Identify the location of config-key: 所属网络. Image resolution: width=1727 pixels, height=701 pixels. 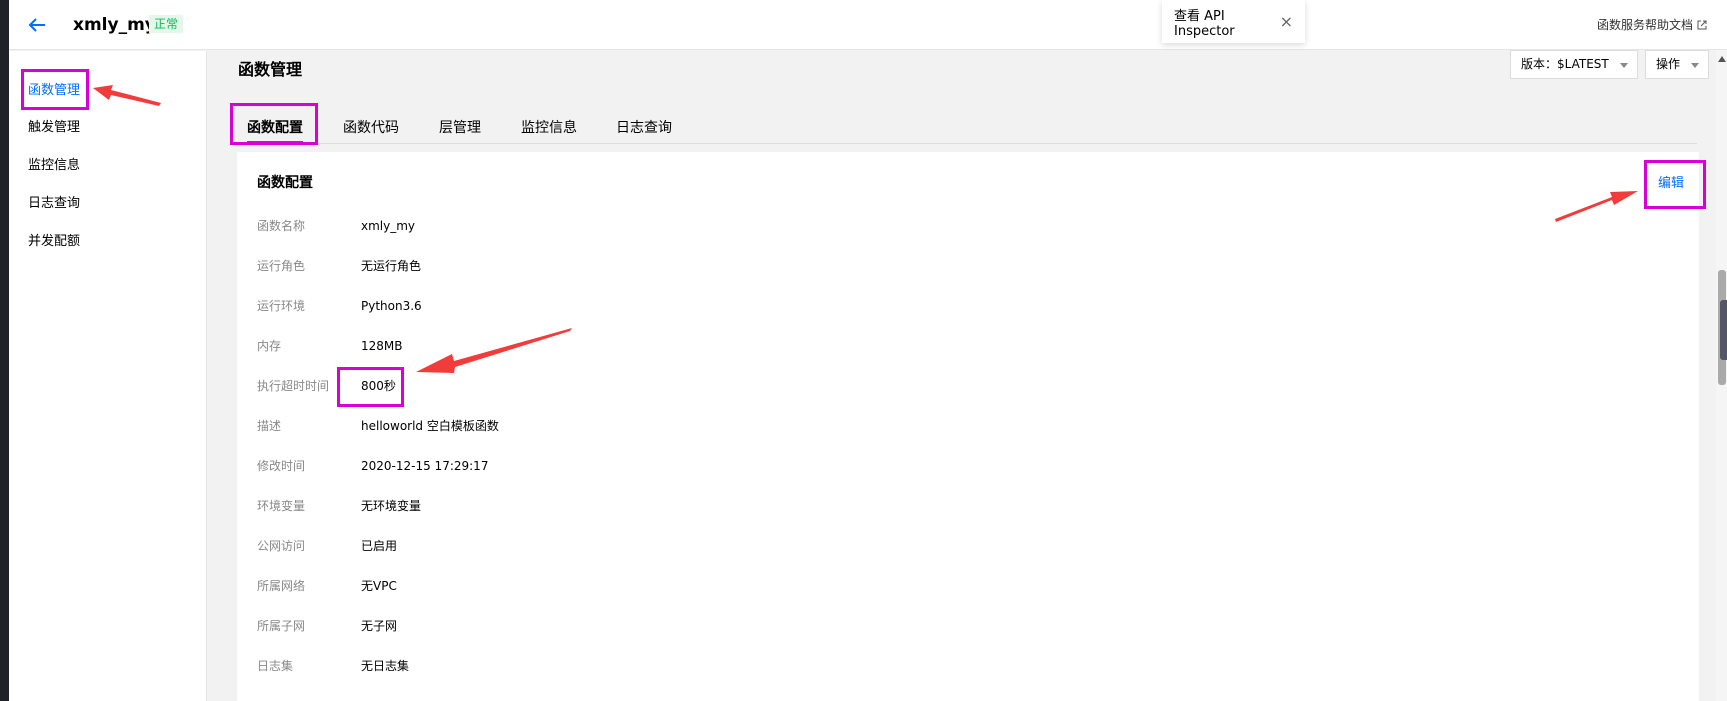
(281, 586).